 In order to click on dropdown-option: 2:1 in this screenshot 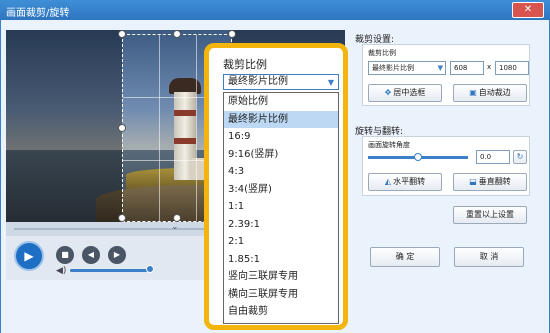, I will do `click(281, 242)`.